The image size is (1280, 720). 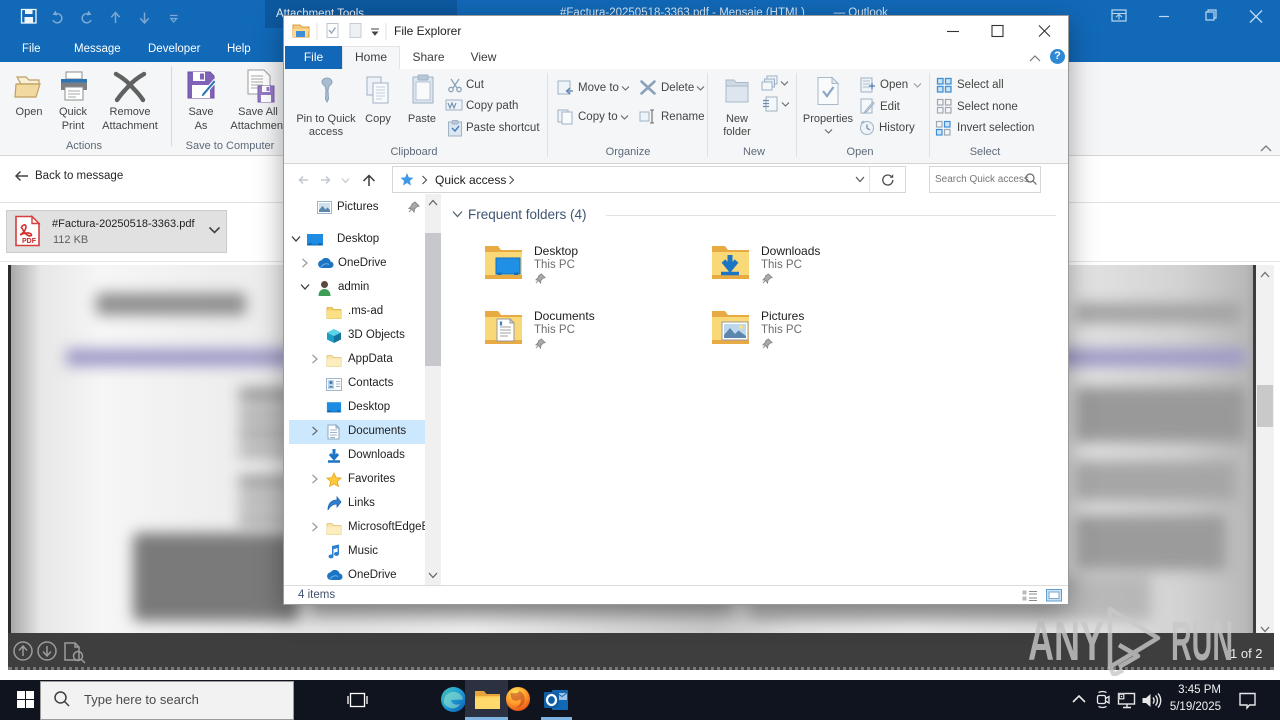 I want to click on svg-text: PDF, so click(x=29, y=241).